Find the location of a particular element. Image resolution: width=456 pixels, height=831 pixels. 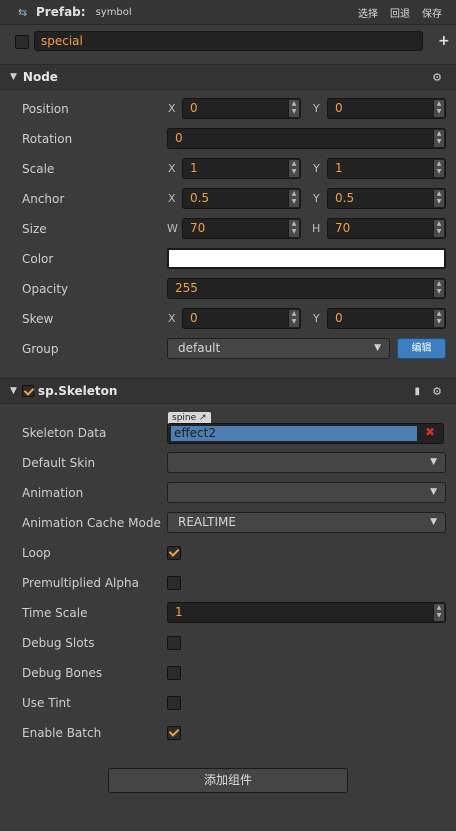

opacity-value: 255 is located at coordinates (186, 288).